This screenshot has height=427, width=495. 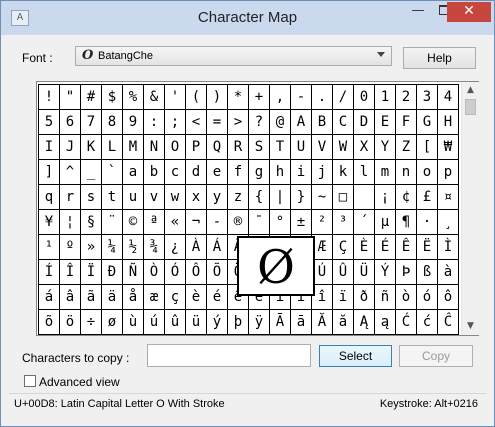 What do you see at coordinates (133, 222) in the screenshot?
I see `char-cell: ©` at bounding box center [133, 222].